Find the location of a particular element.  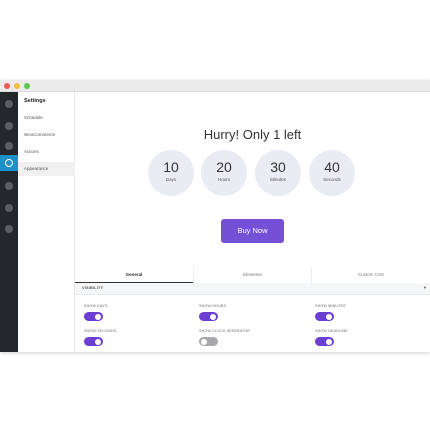

maximize-window-button is located at coordinates (27, 86).